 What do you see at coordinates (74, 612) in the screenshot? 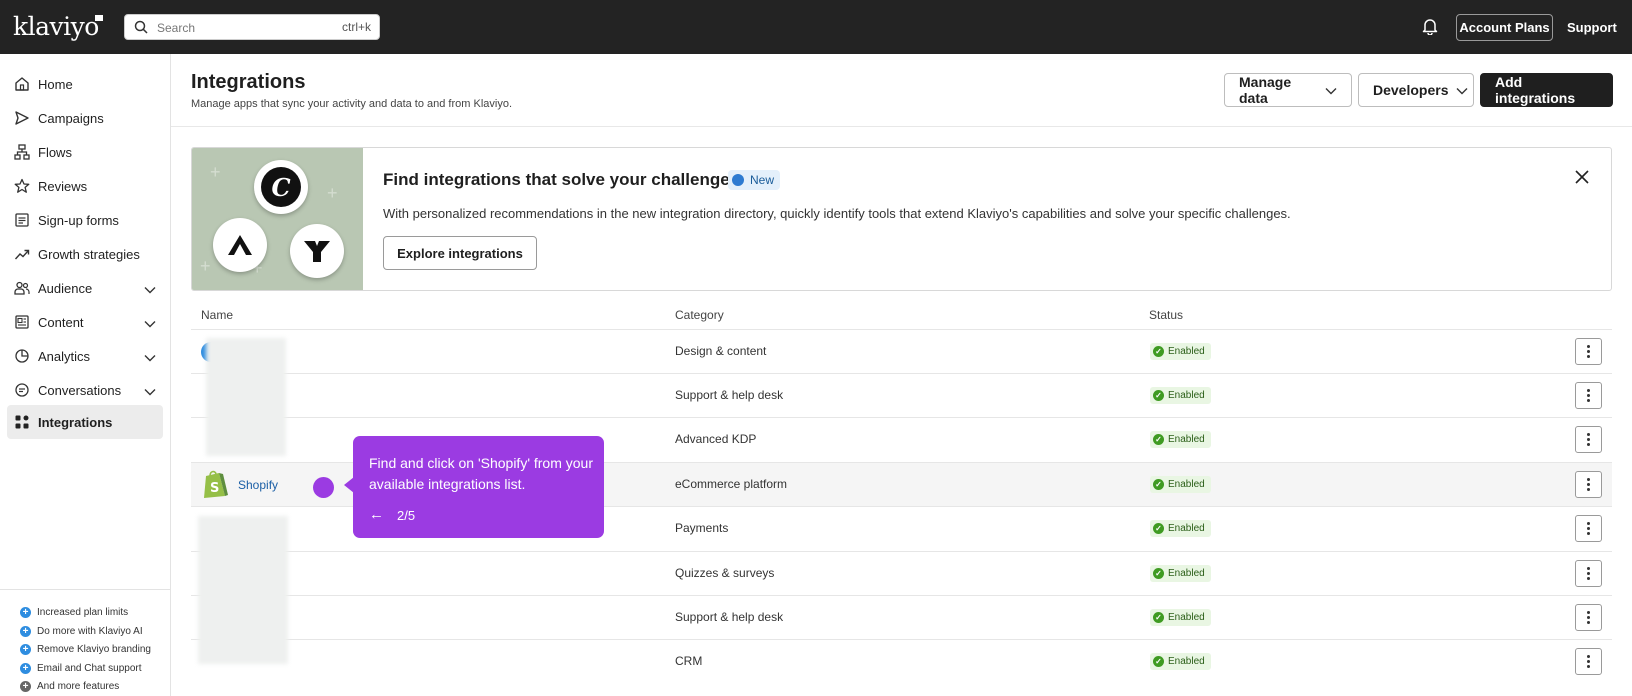
I see `perk-item: + Increased plan limits` at bounding box center [74, 612].